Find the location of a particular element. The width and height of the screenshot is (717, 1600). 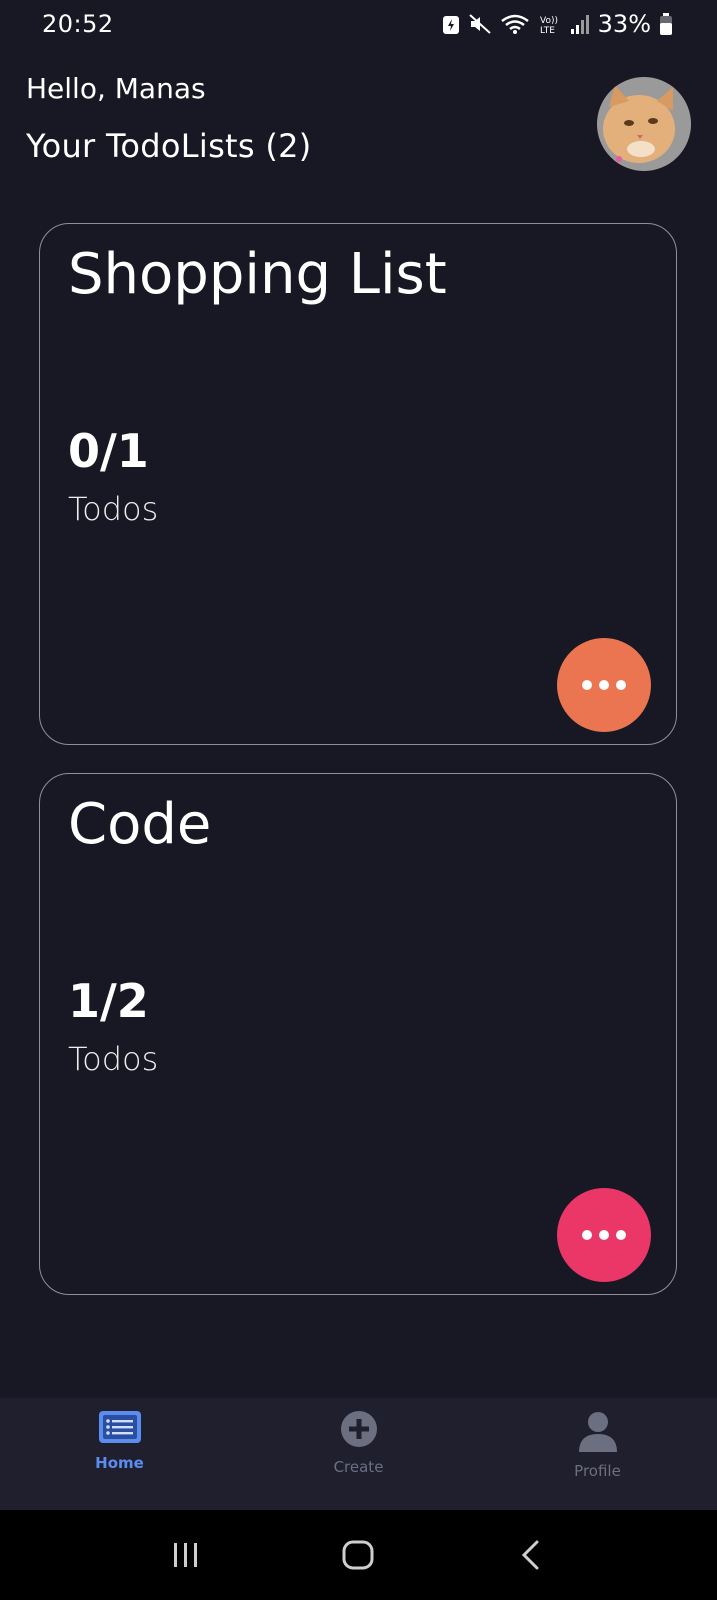

battery-saver-icon is located at coordinates (451, 24).